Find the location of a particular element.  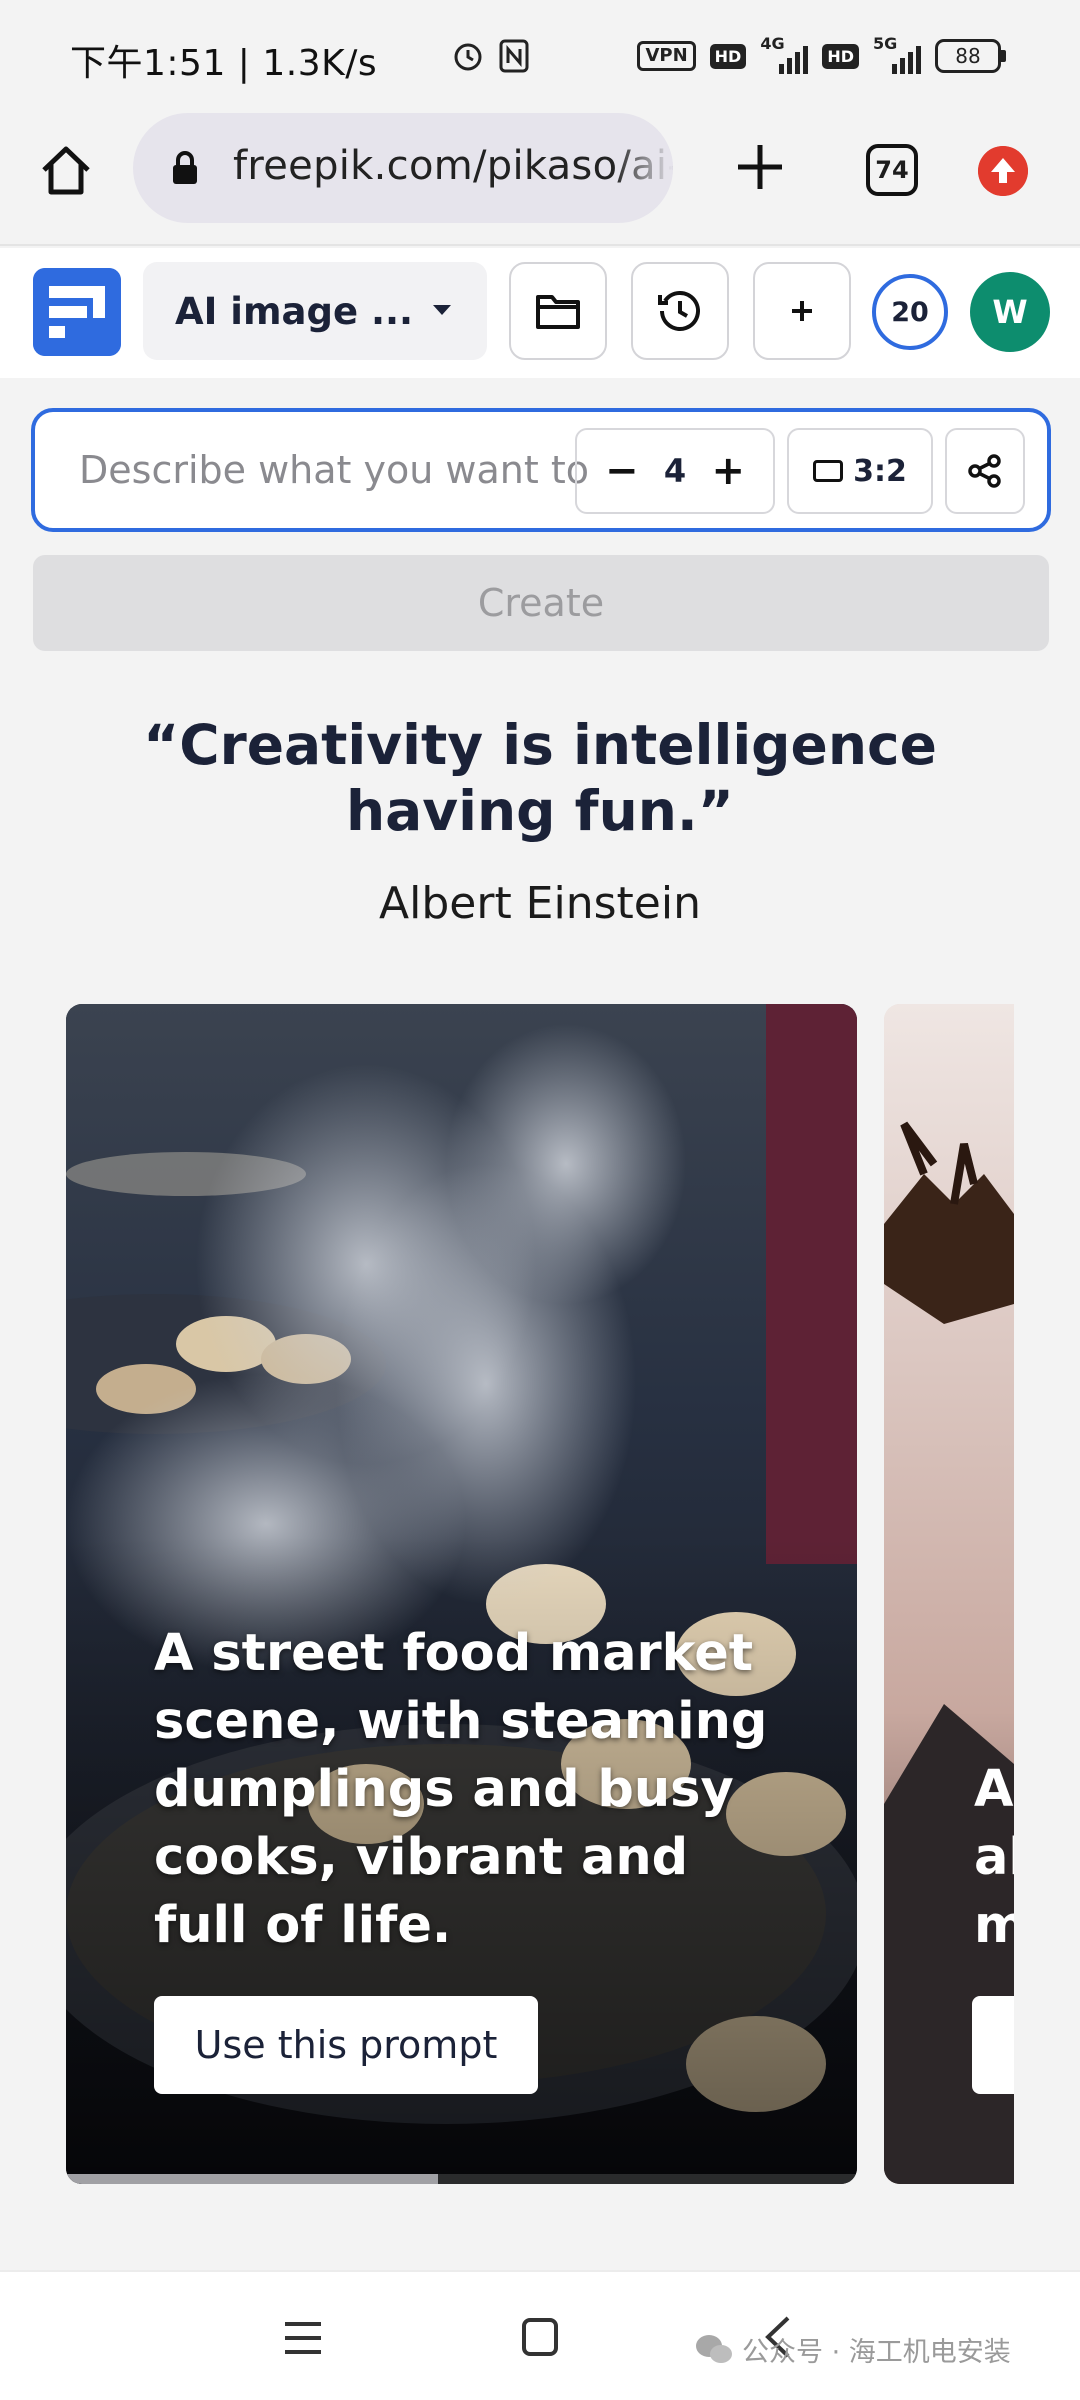

quote-author: Albert Einstein is located at coordinates (540, 903).